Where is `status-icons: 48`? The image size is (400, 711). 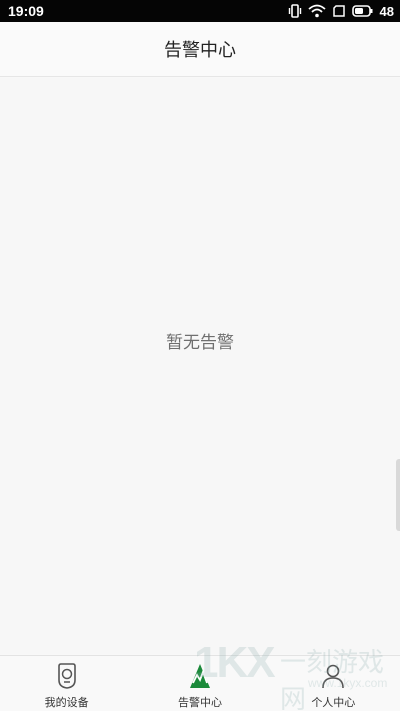 status-icons: 48 is located at coordinates (341, 11).